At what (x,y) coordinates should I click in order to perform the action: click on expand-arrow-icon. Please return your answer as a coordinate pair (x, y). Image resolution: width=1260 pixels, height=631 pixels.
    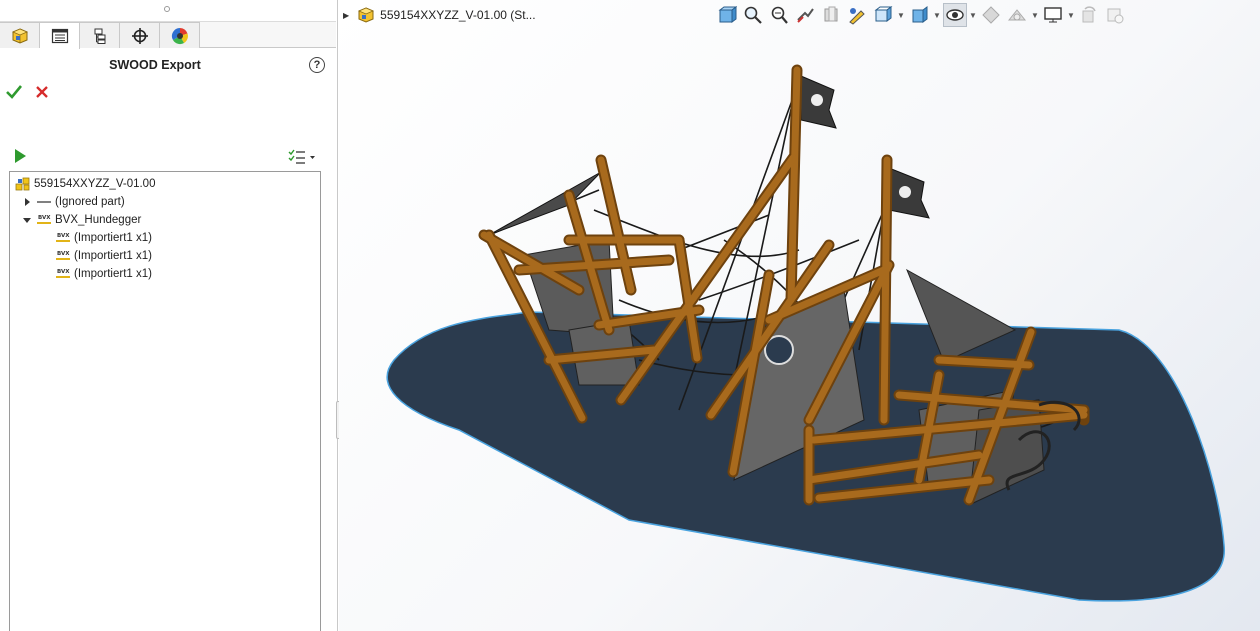
    Looking at the image, I should click on (27, 202).